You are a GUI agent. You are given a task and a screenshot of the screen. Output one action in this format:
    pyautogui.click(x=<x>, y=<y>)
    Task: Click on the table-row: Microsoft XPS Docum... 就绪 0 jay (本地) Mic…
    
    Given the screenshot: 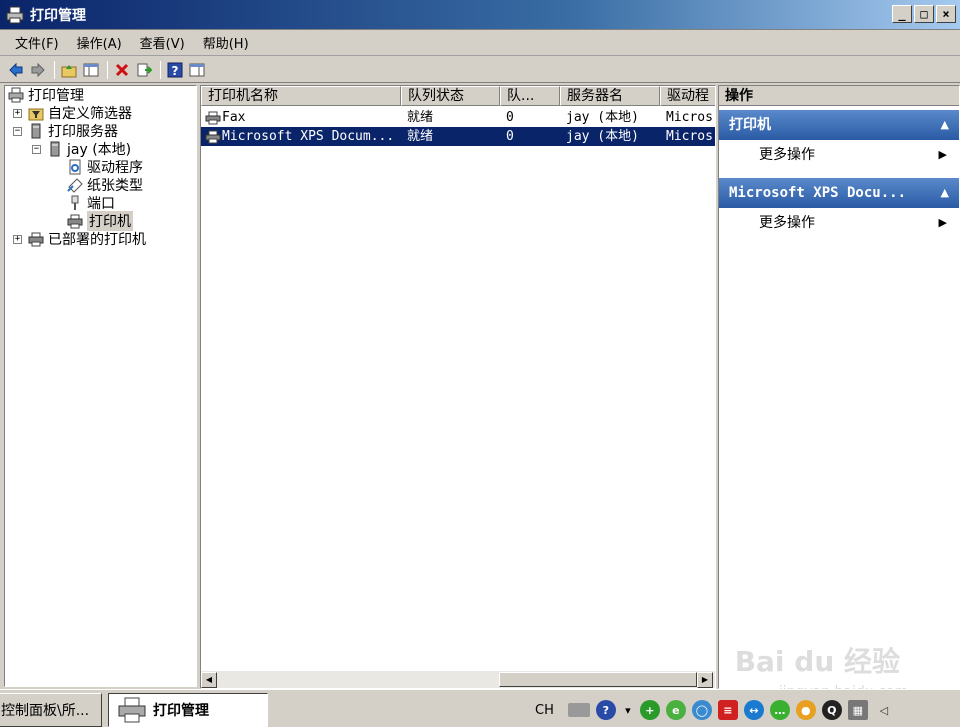 What is the action you would take?
    pyautogui.click(x=458, y=136)
    